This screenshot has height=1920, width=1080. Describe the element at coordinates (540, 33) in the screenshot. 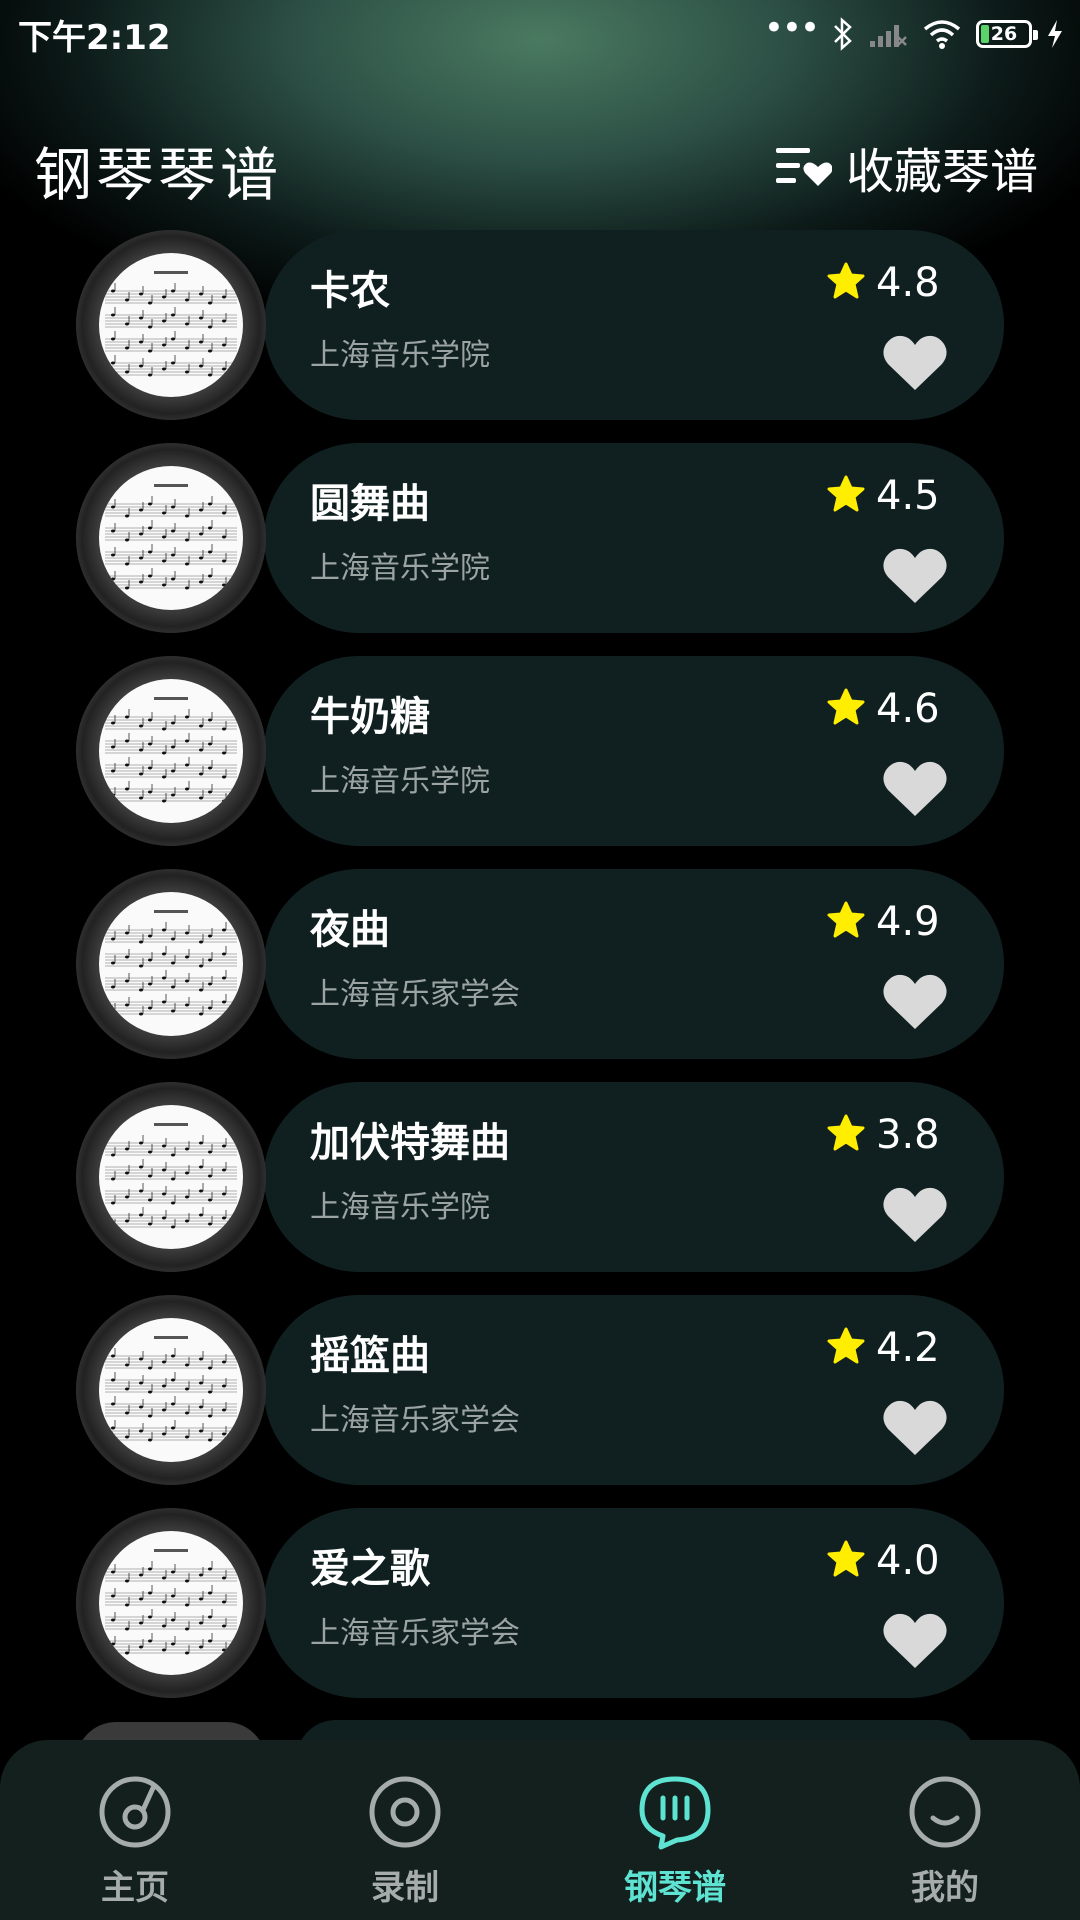

I see `status-bar: 下午2:12 ••• 26` at that location.